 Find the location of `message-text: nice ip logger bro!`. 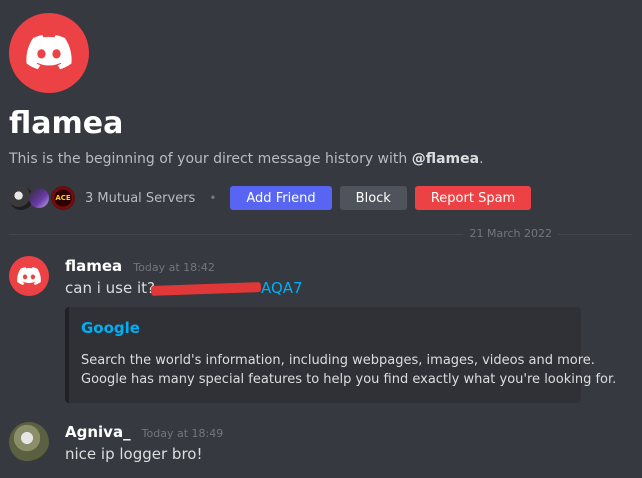

message-text: nice ip logger bro! is located at coordinates (134, 454).